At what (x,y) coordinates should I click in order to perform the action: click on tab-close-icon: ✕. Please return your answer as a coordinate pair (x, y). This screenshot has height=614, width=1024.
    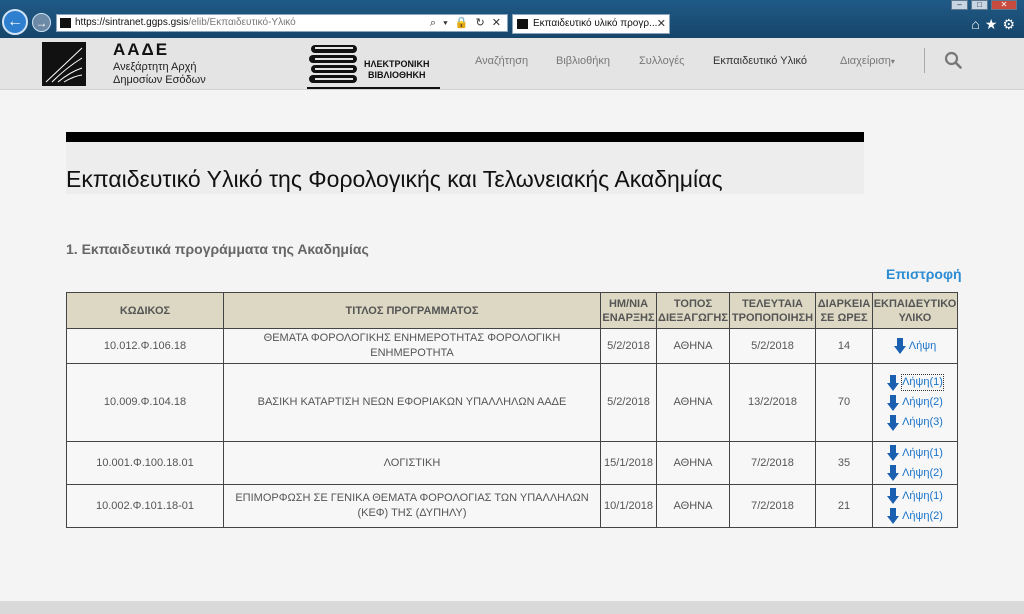
    Looking at the image, I should click on (661, 24).